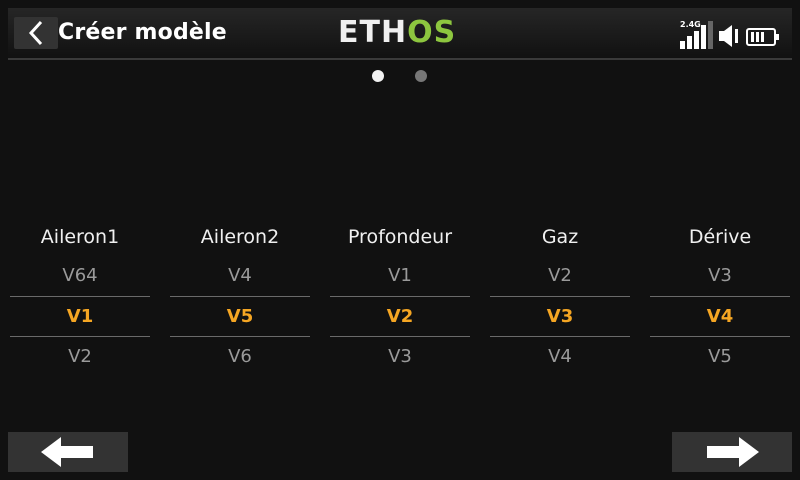 Image resolution: width=800 pixels, height=480 pixels. Describe the element at coordinates (432, 32) in the screenshot. I see `logo-text-os: OS` at that location.